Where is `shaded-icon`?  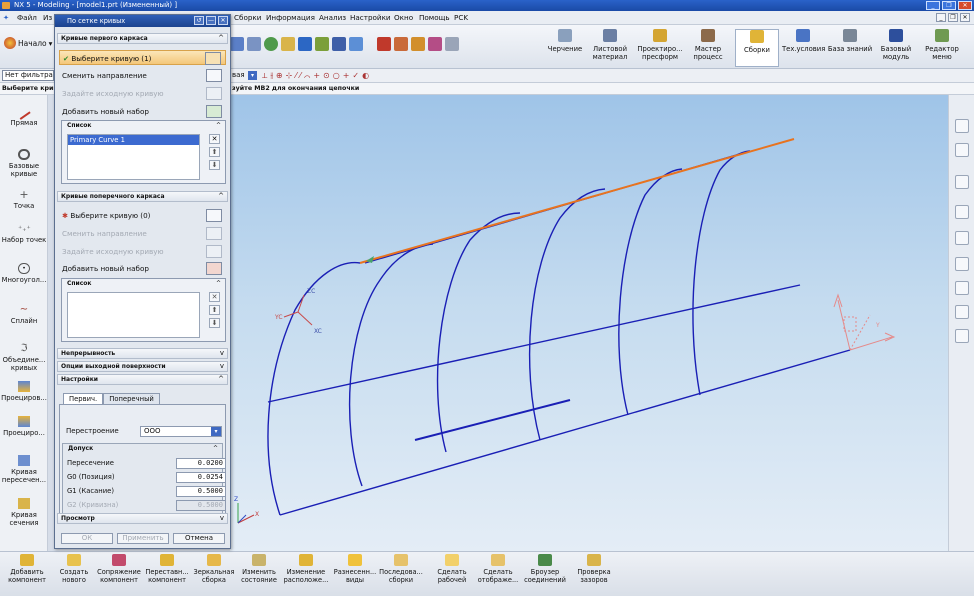 shaded-icon is located at coordinates (305, 44).